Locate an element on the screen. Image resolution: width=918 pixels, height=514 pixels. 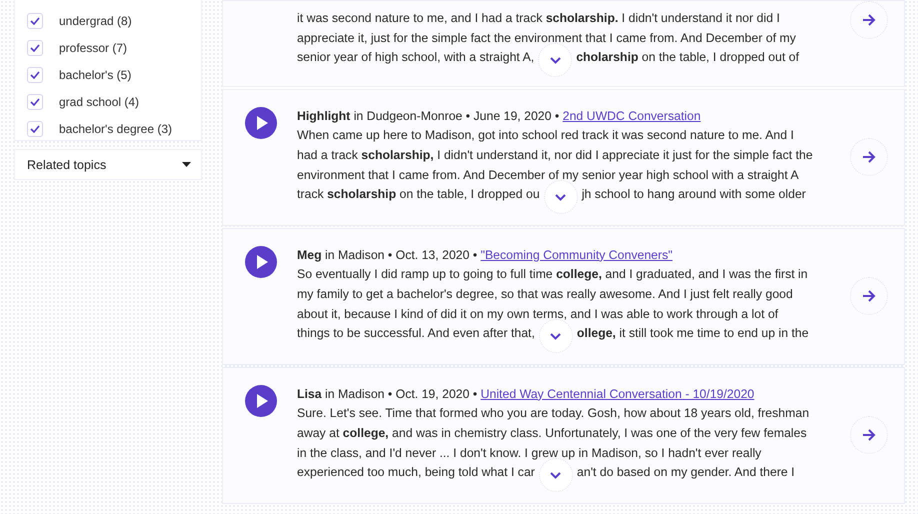
story-byline: Meg in Madison • Oct. 13, 2020 • is located at coordinates (387, 255).